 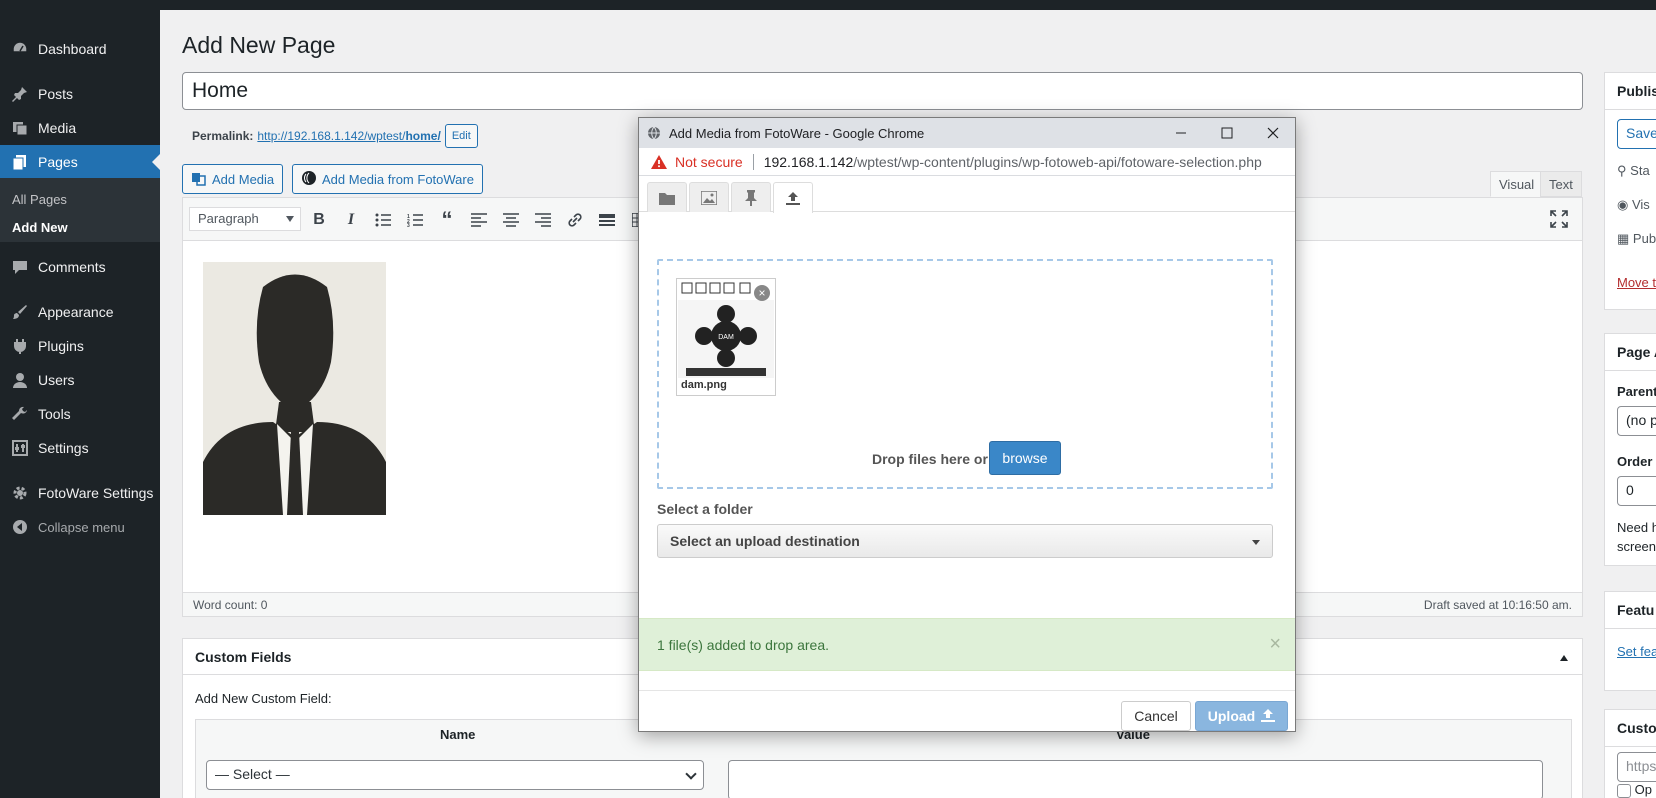 I want to click on custom-field-name-select: — Select —, so click(x=455, y=775).